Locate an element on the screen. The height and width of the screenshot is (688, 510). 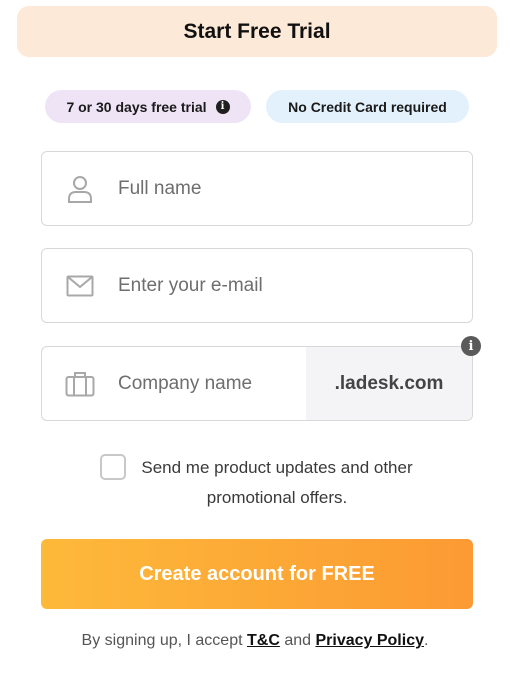
email-field is located at coordinates (257, 285).